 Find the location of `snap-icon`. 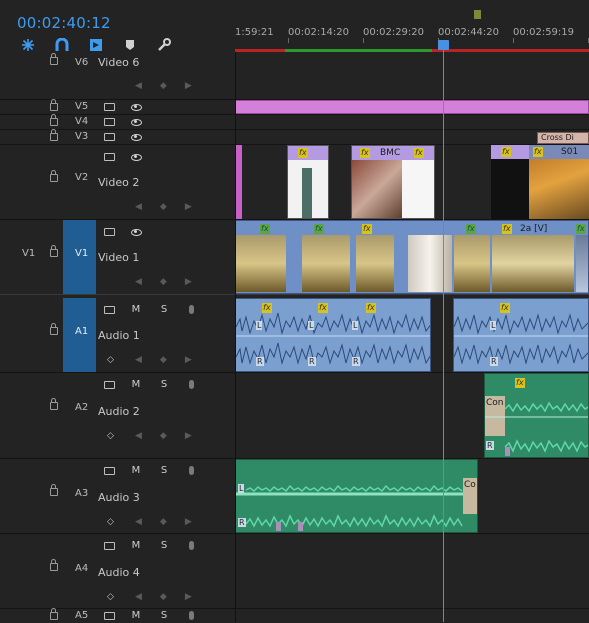

snap-icon is located at coordinates (28, 45).